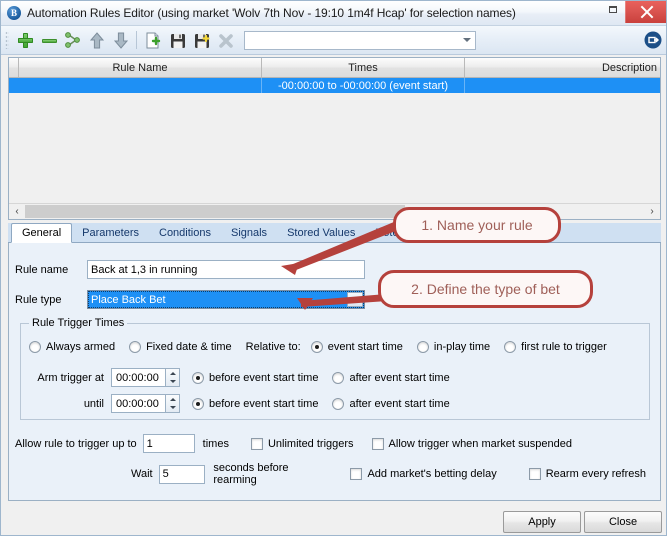  What do you see at coordinates (273, 347) in the screenshot?
I see `label-relative-to: Relative to:` at bounding box center [273, 347].